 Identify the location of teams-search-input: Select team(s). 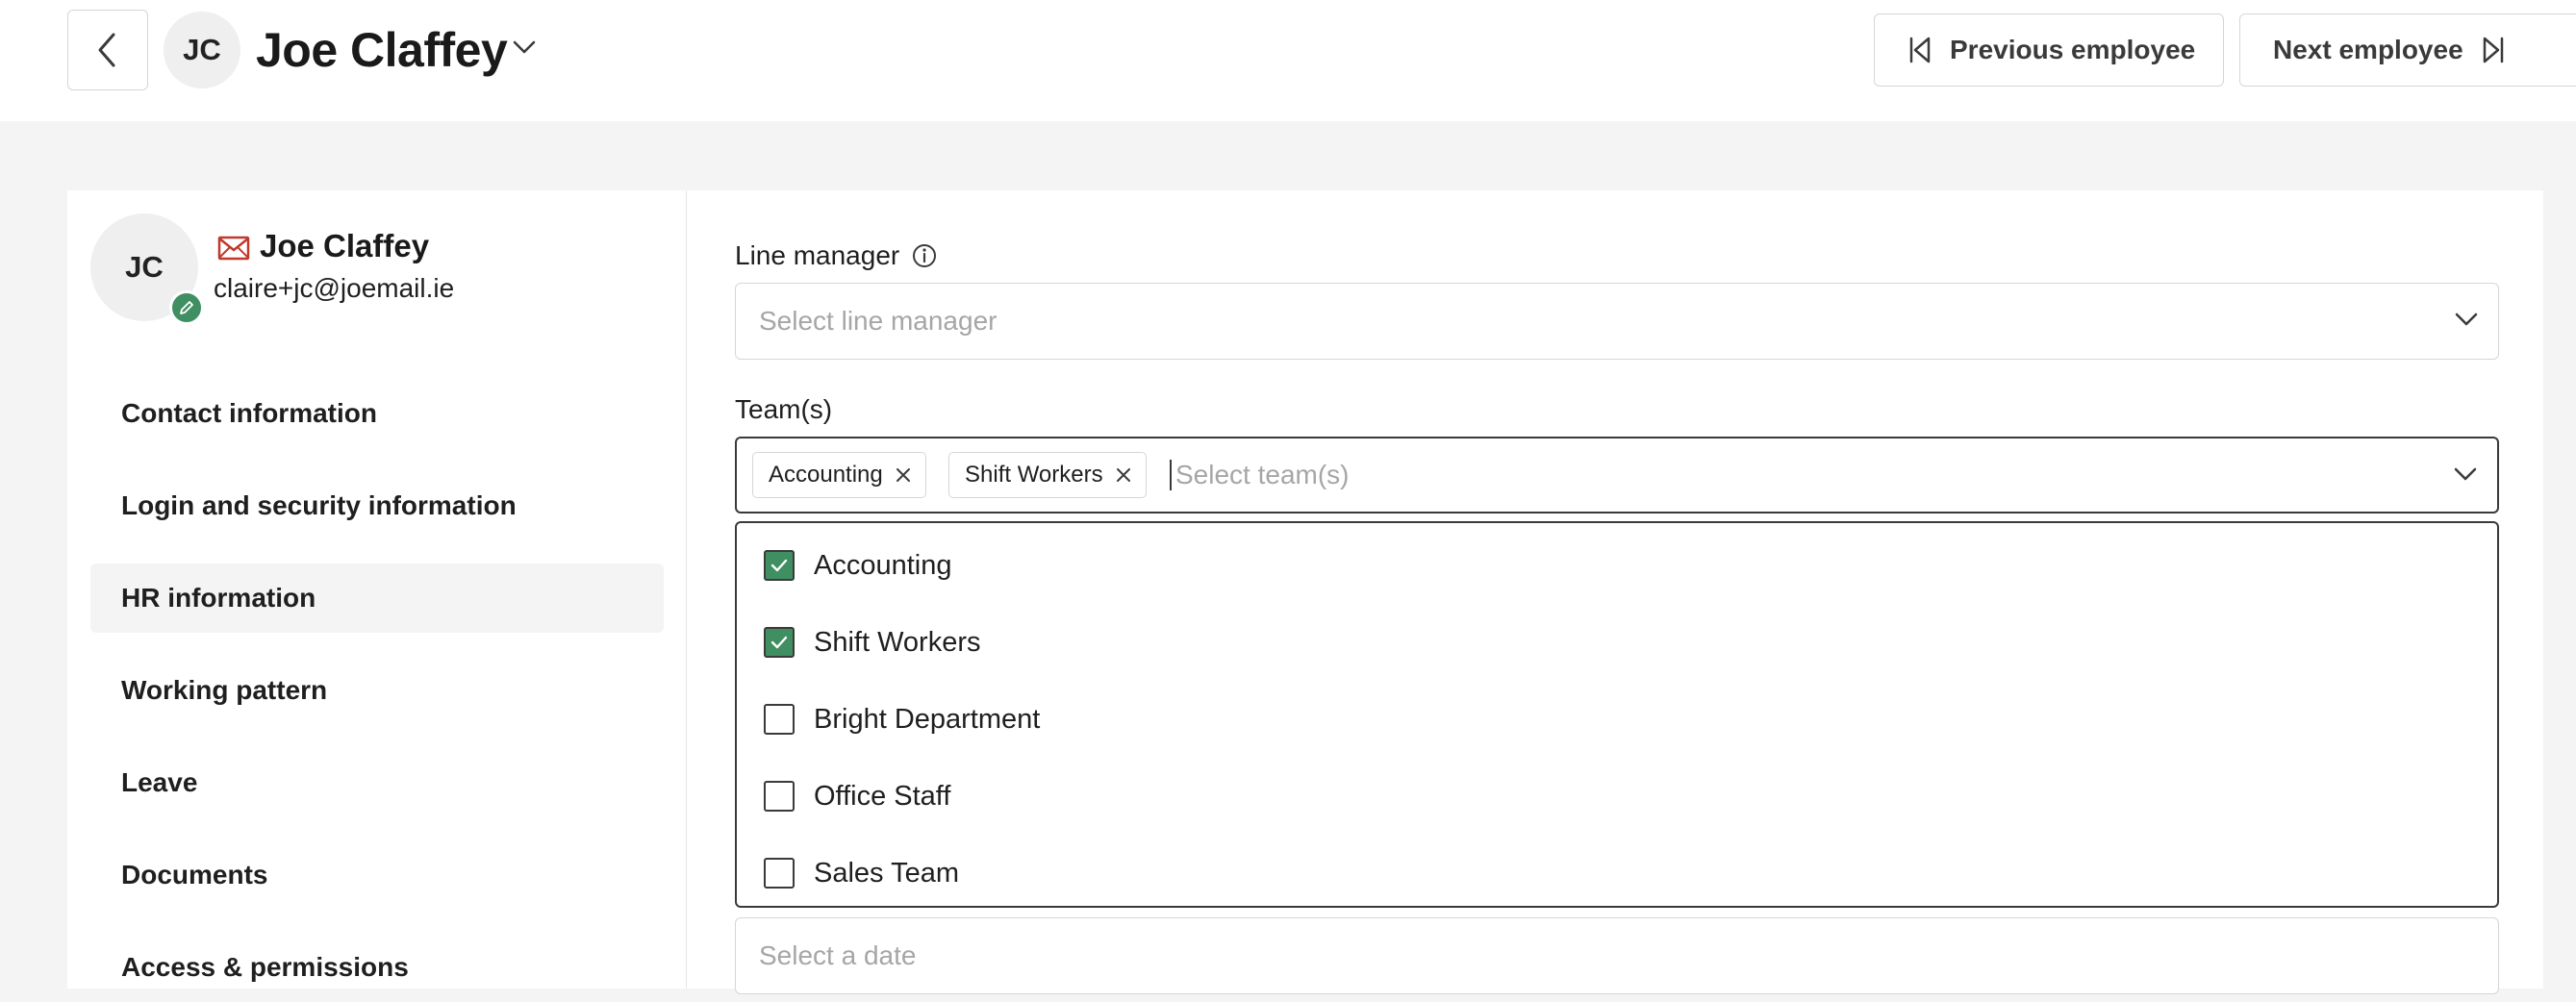
(1262, 475).